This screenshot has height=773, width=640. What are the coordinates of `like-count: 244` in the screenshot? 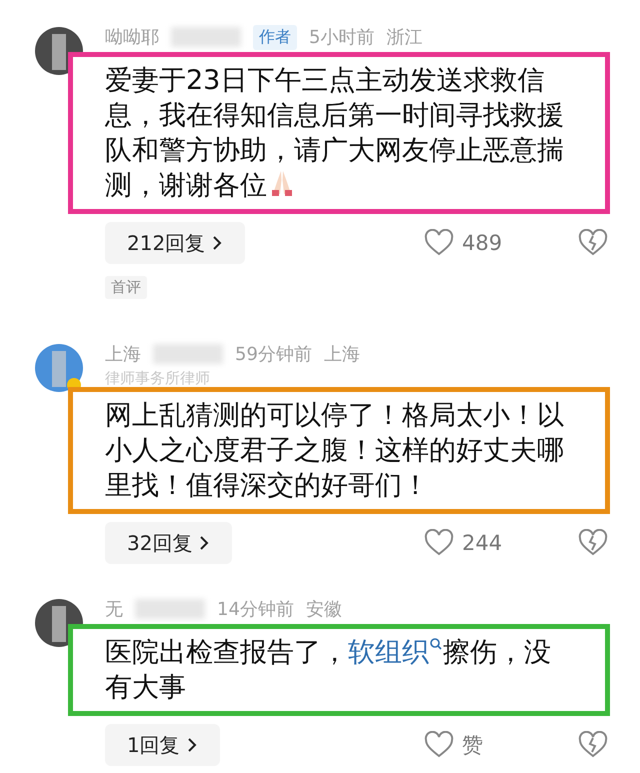 It's located at (483, 543).